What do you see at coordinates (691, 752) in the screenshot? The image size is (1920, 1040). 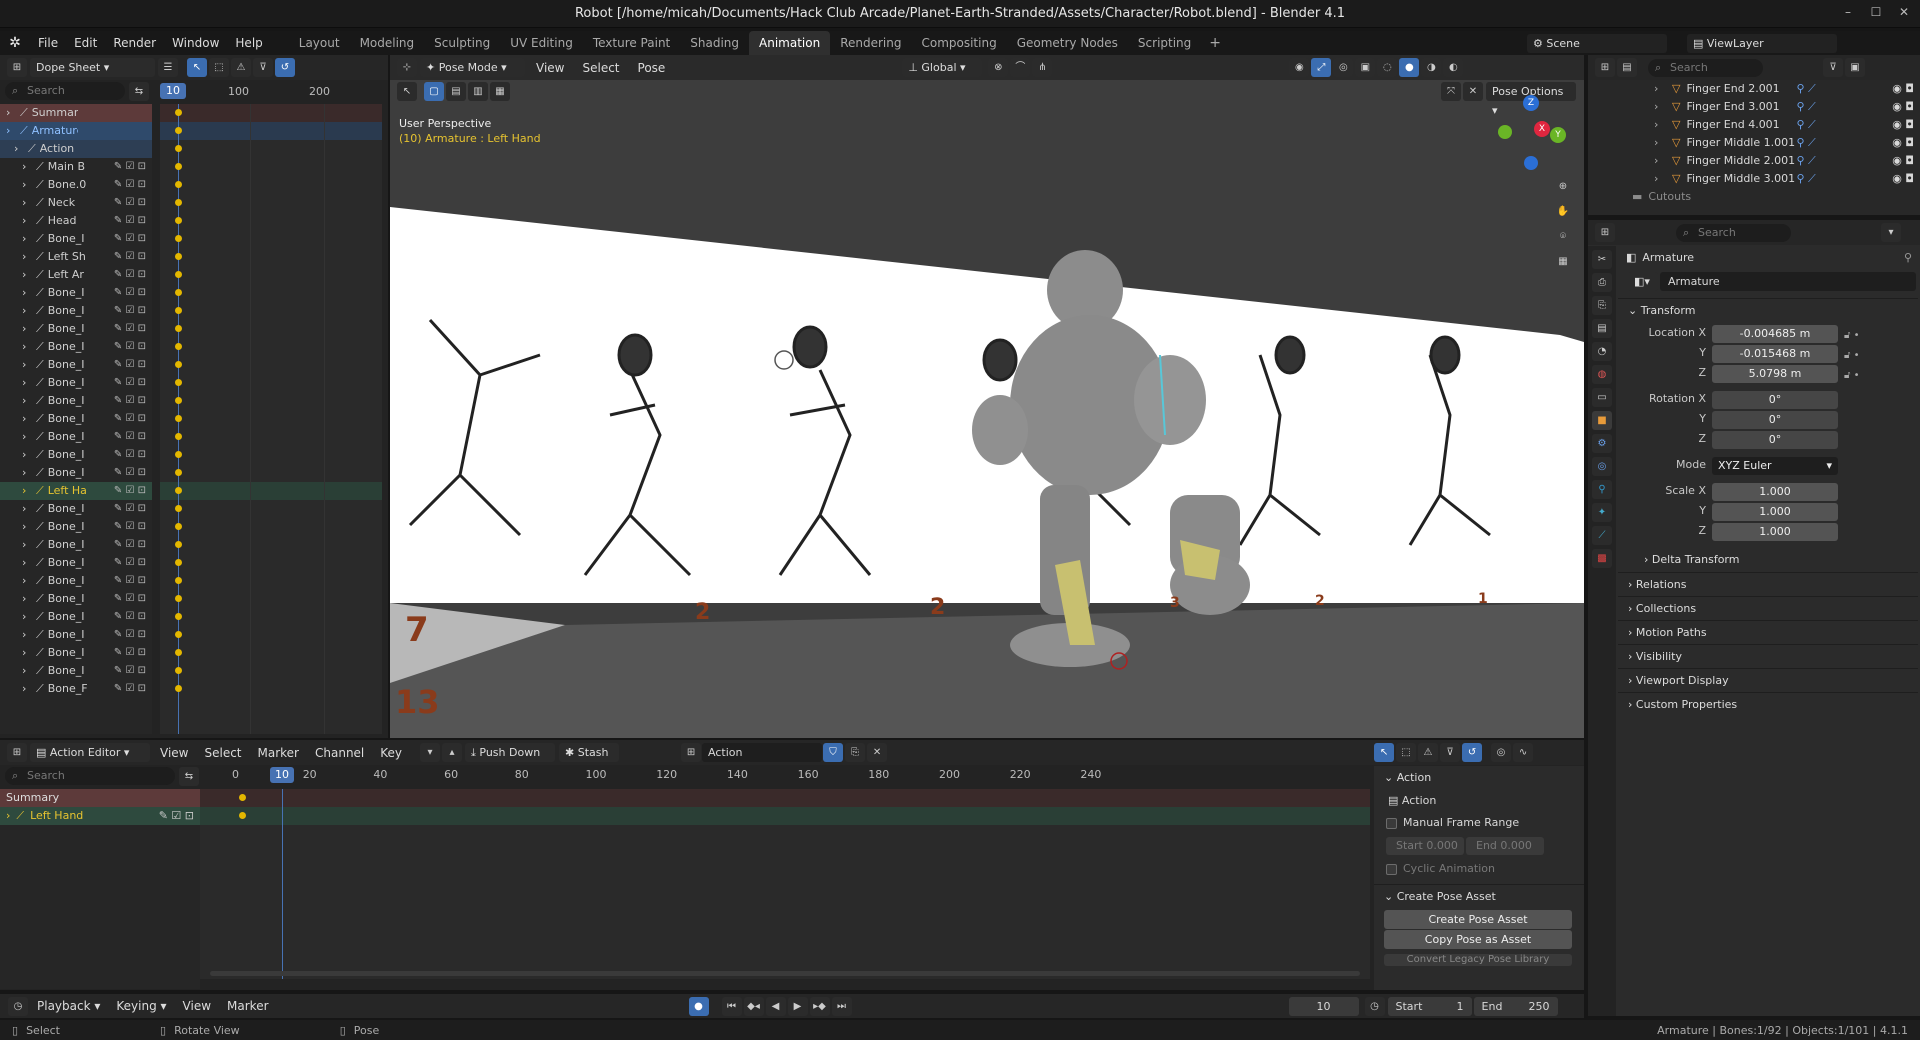 I see `action-browse-icon: ⊞` at bounding box center [691, 752].